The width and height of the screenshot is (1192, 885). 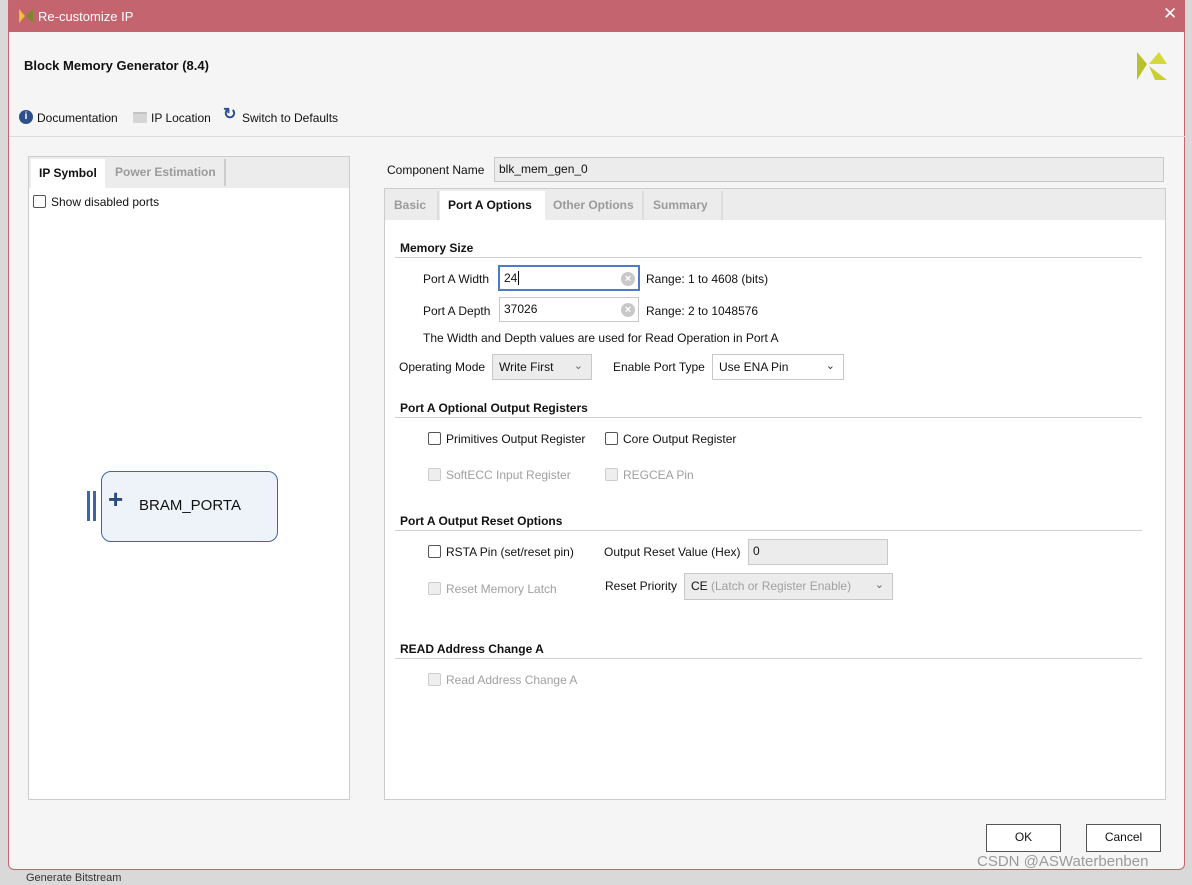 What do you see at coordinates (412, 205) in the screenshot?
I see `tab-basic: Basic` at bounding box center [412, 205].